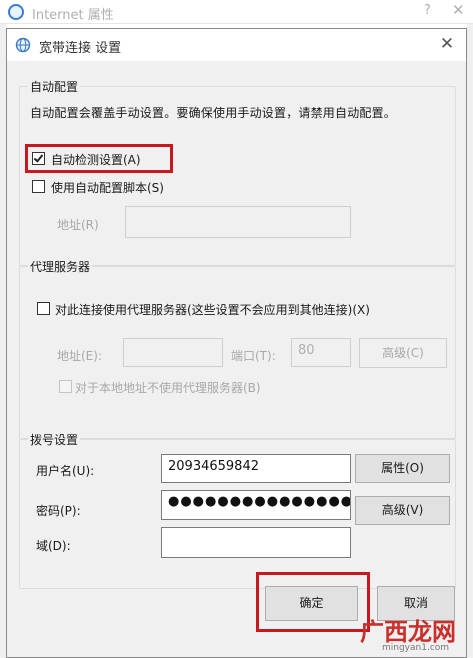 This screenshot has width=473, height=658. What do you see at coordinates (173, 352) in the screenshot?
I see `proxy-address-input` at bounding box center [173, 352].